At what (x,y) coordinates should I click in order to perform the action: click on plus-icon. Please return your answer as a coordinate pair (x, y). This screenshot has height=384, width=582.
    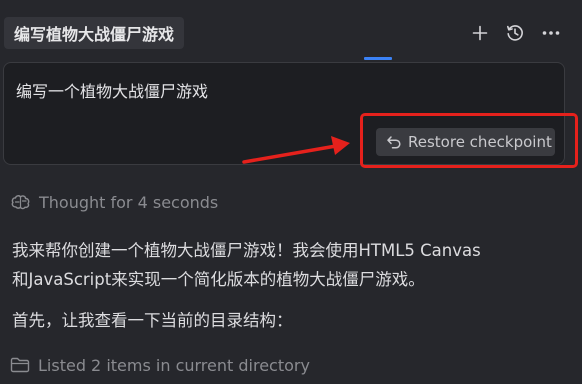
    Looking at the image, I should click on (480, 33).